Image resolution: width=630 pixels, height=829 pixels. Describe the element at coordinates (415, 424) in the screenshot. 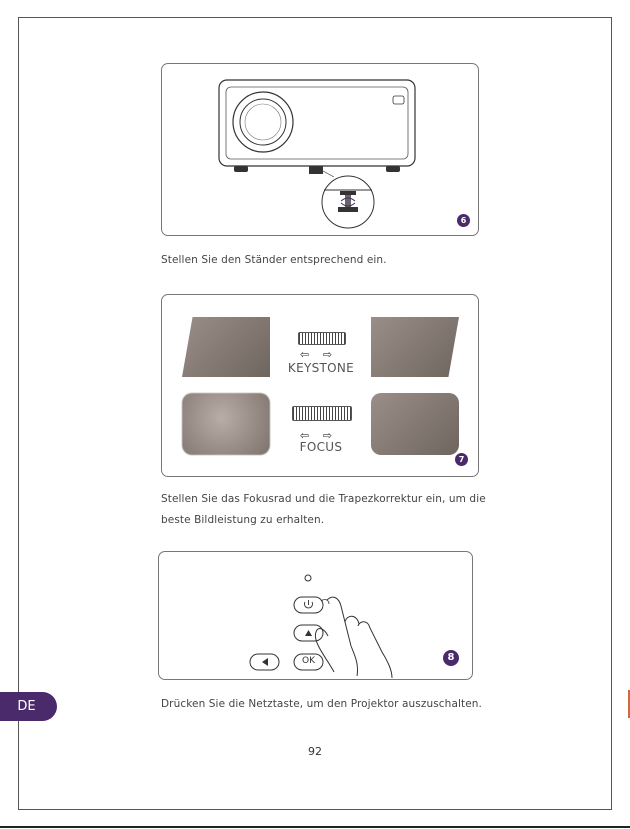

I see `focus-image-sharp` at that location.